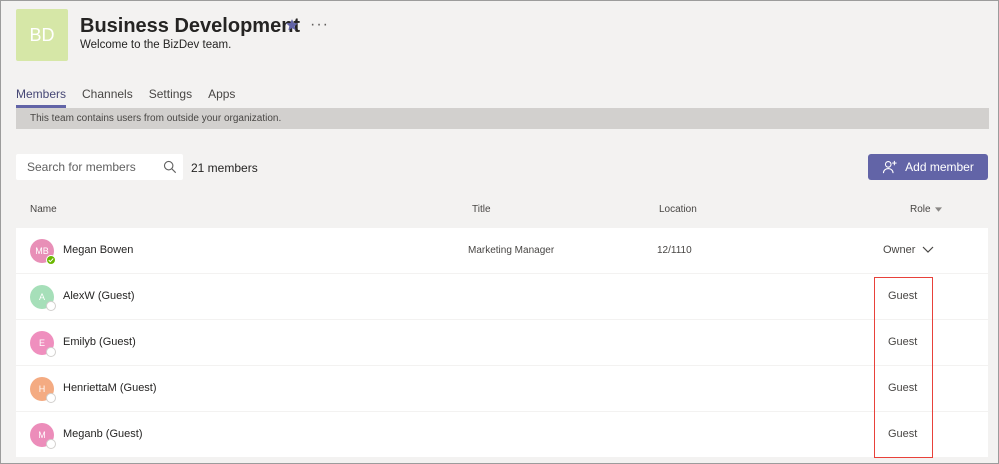 The height and width of the screenshot is (464, 999). I want to click on column-header-name: Name, so click(43, 209).